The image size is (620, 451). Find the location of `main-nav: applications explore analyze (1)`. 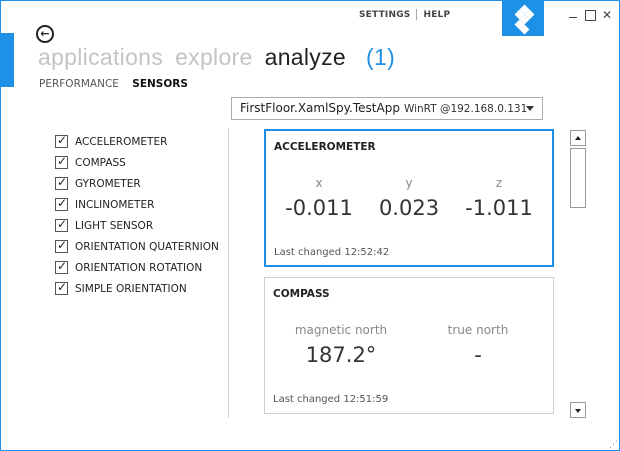

main-nav: applications explore analyze (1) is located at coordinates (222, 57).